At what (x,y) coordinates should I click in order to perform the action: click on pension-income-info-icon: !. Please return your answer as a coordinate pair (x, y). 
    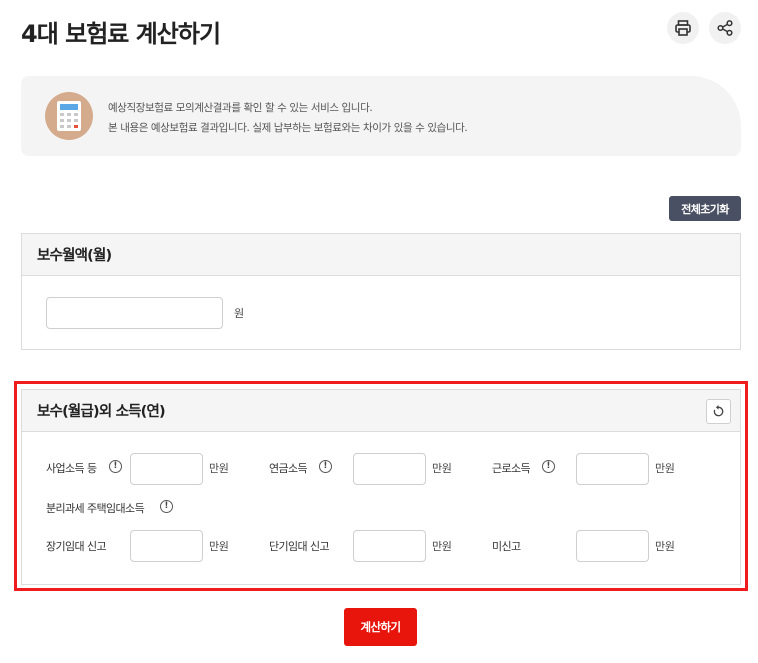
    Looking at the image, I should click on (325, 466).